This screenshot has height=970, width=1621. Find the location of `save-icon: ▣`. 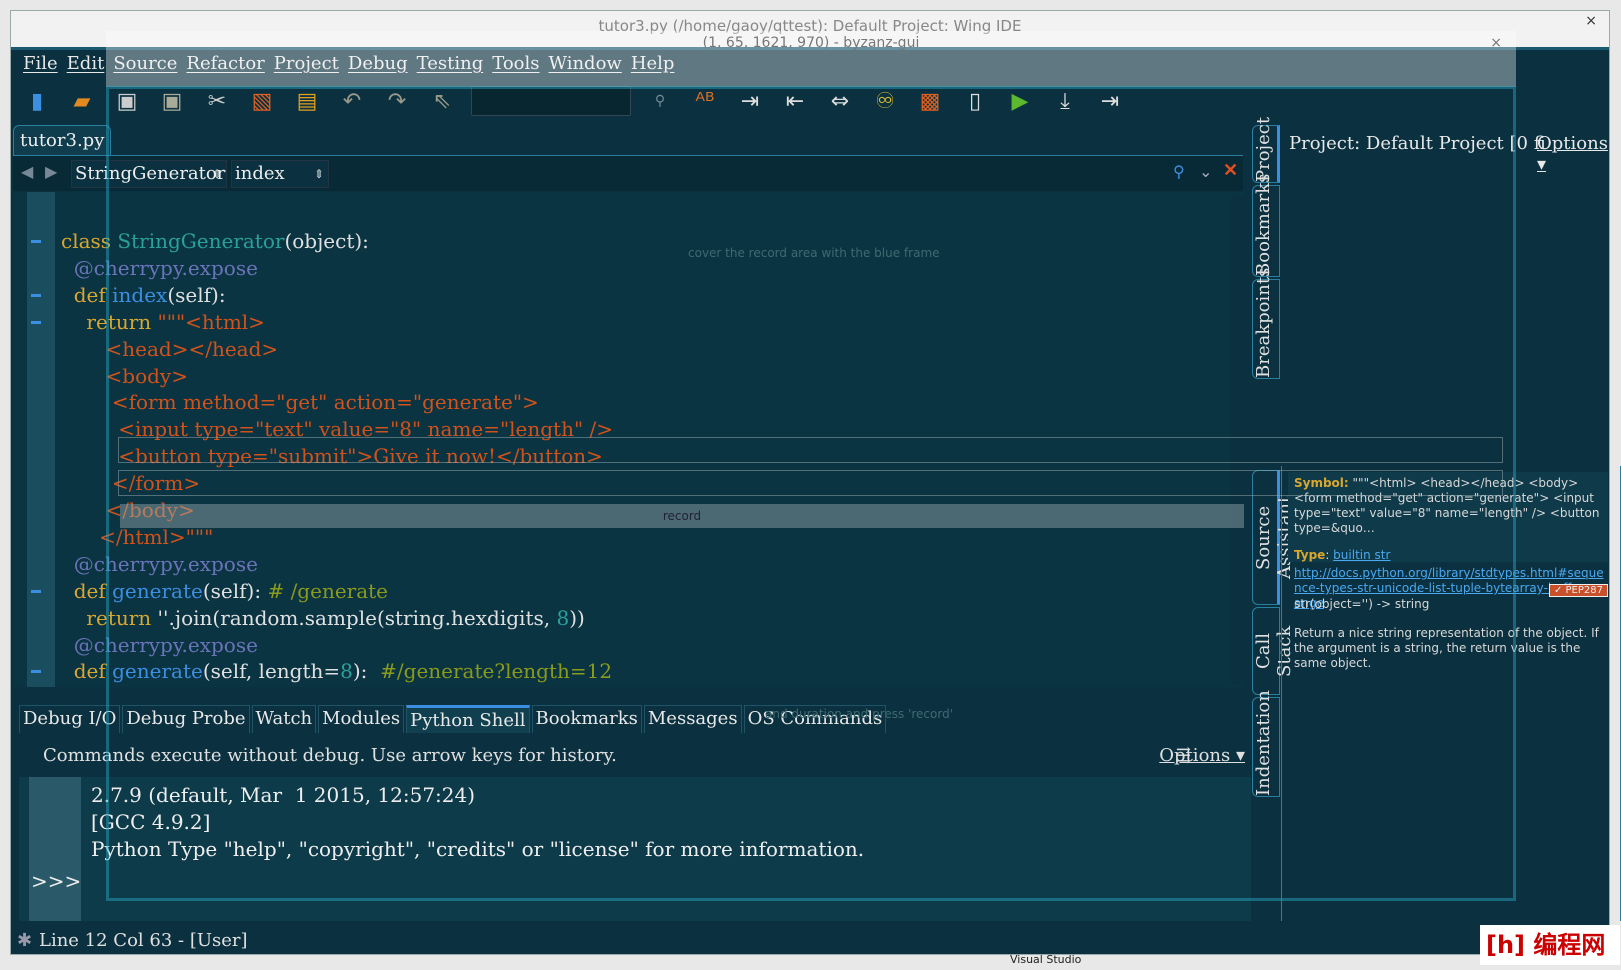

save-icon: ▣ is located at coordinates (127, 101).